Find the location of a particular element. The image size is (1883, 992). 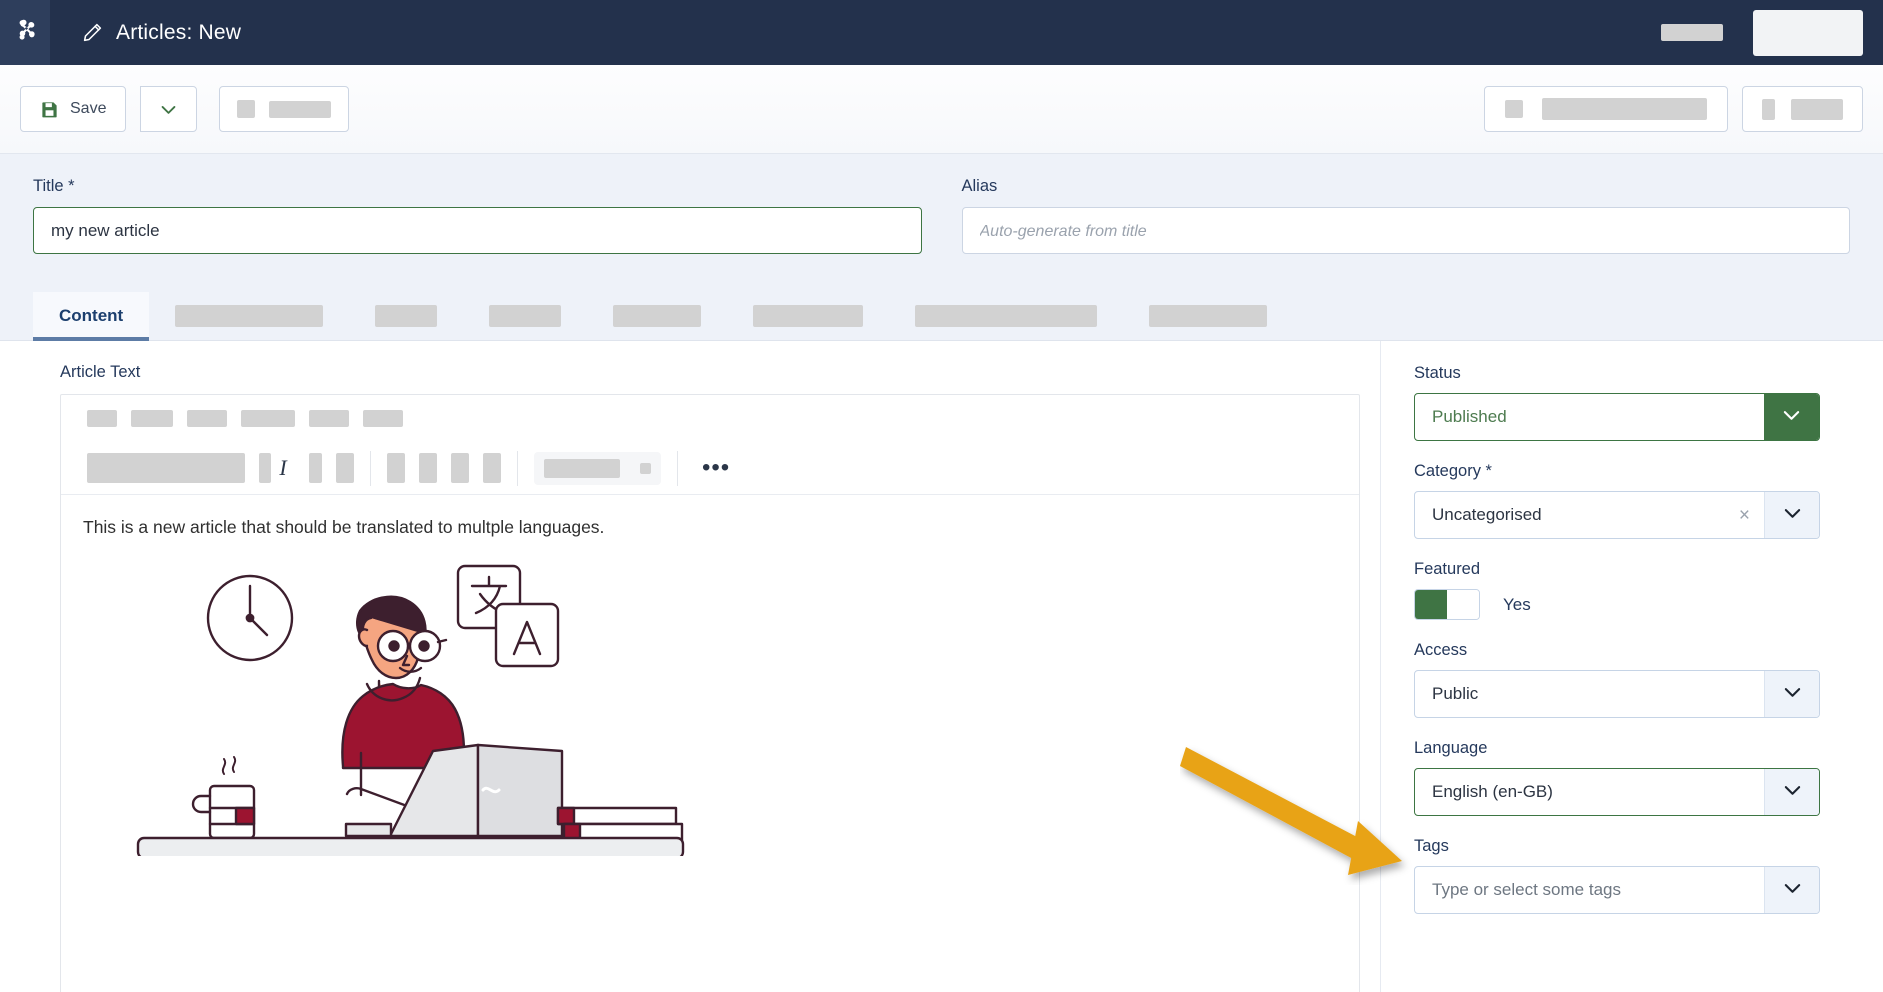

editor-format-toolbar: I ••• is located at coordinates (710, 468).